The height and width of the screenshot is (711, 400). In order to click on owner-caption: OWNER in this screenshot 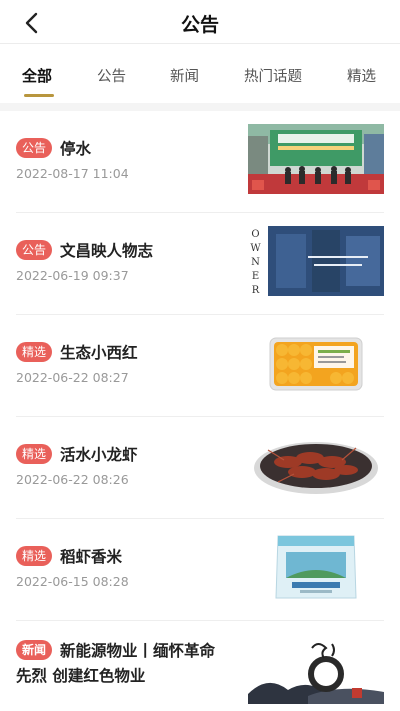, I will do `click(257, 262)`.